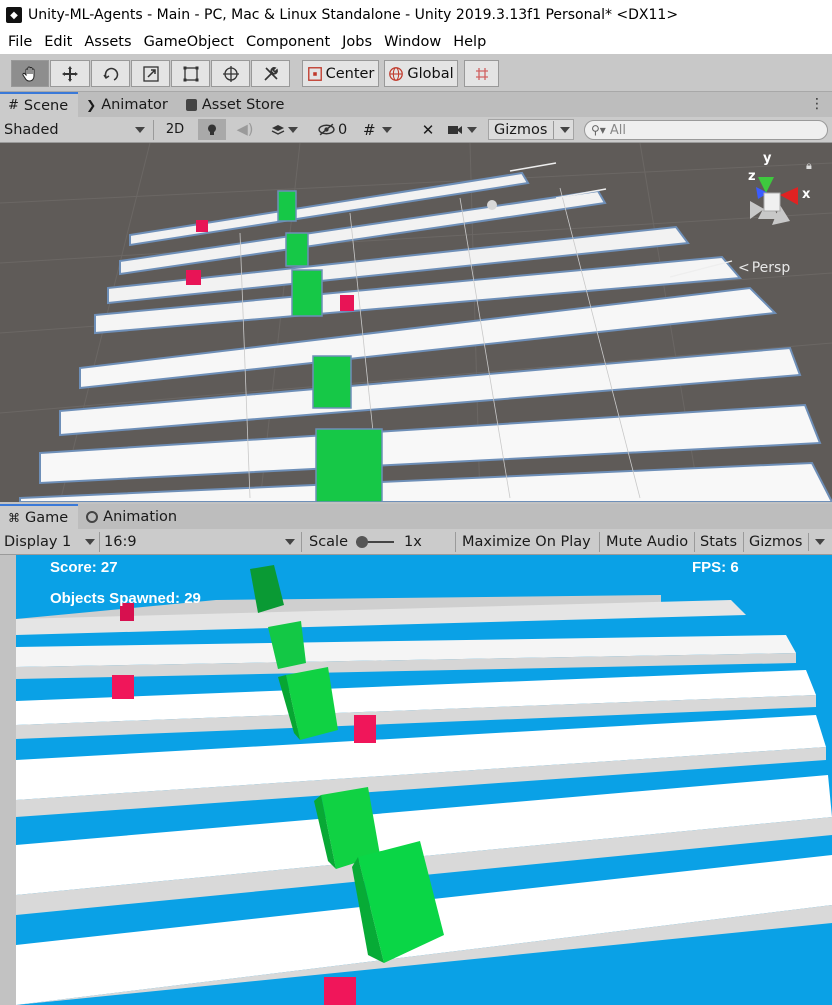 Image resolution: width=832 pixels, height=1005 pixels. Describe the element at coordinates (469, 42) in the screenshot. I see `menu-help: Help` at that location.